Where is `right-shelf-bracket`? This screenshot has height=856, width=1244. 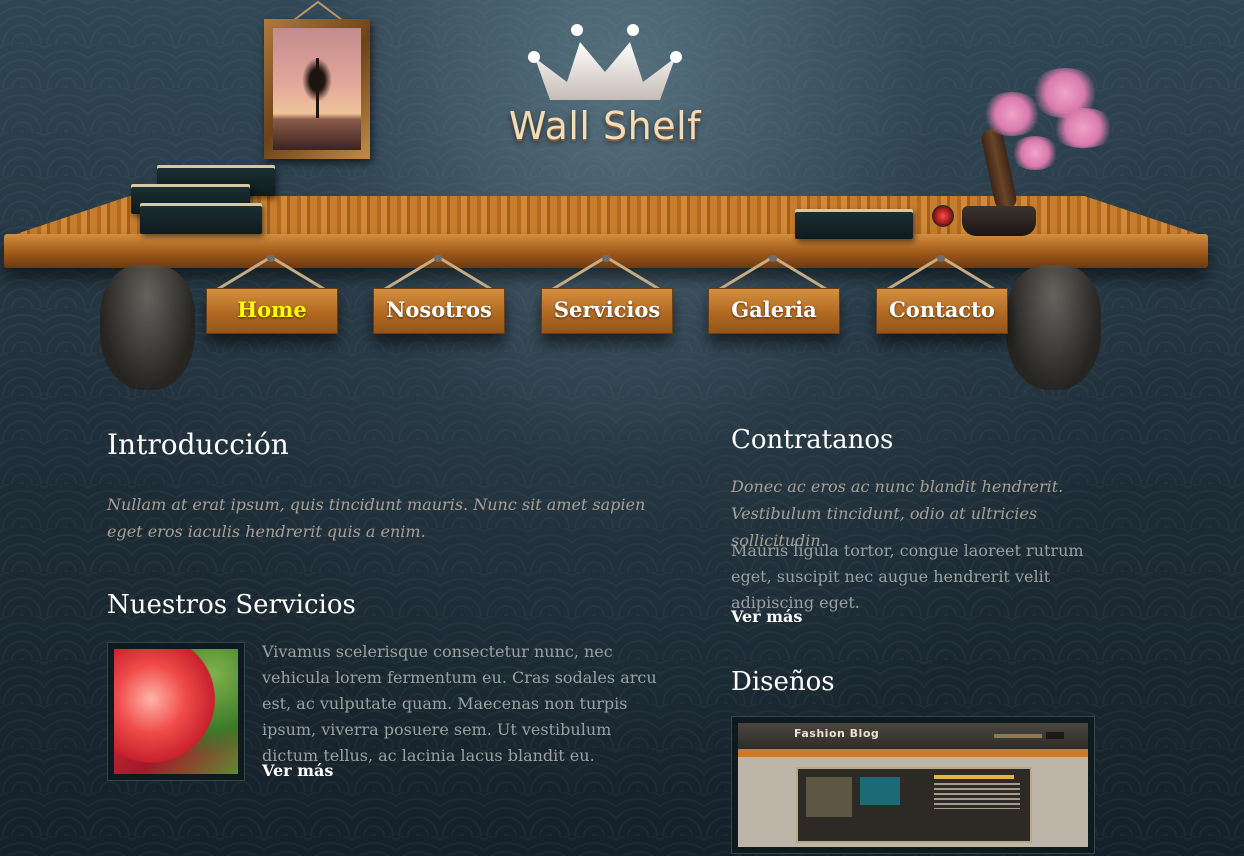 right-shelf-bracket is located at coordinates (1053, 327).